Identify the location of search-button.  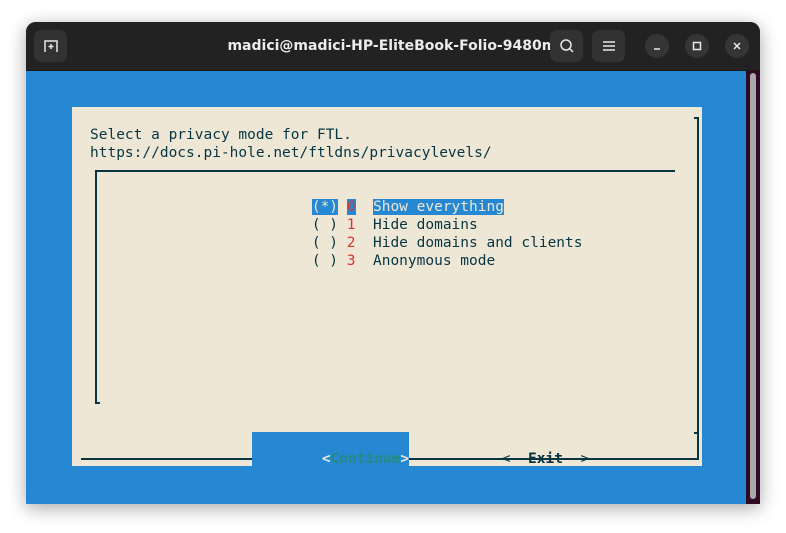
(566, 46).